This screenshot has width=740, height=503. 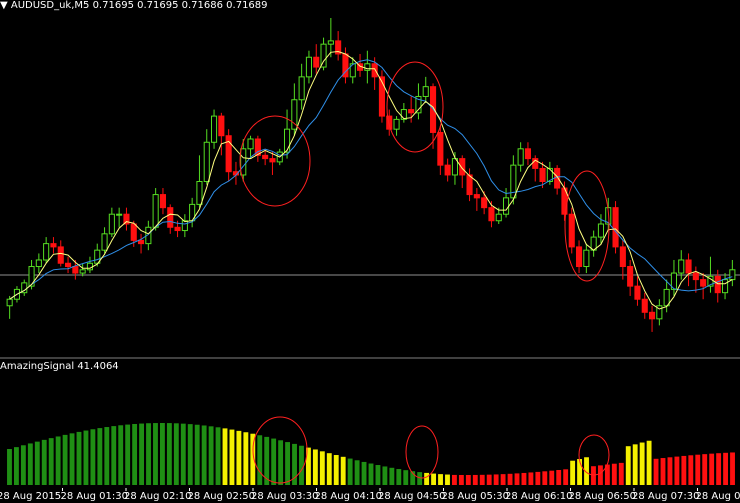 I want to click on time-axis-label: 28 Aug 08:, so click(x=718, y=496).